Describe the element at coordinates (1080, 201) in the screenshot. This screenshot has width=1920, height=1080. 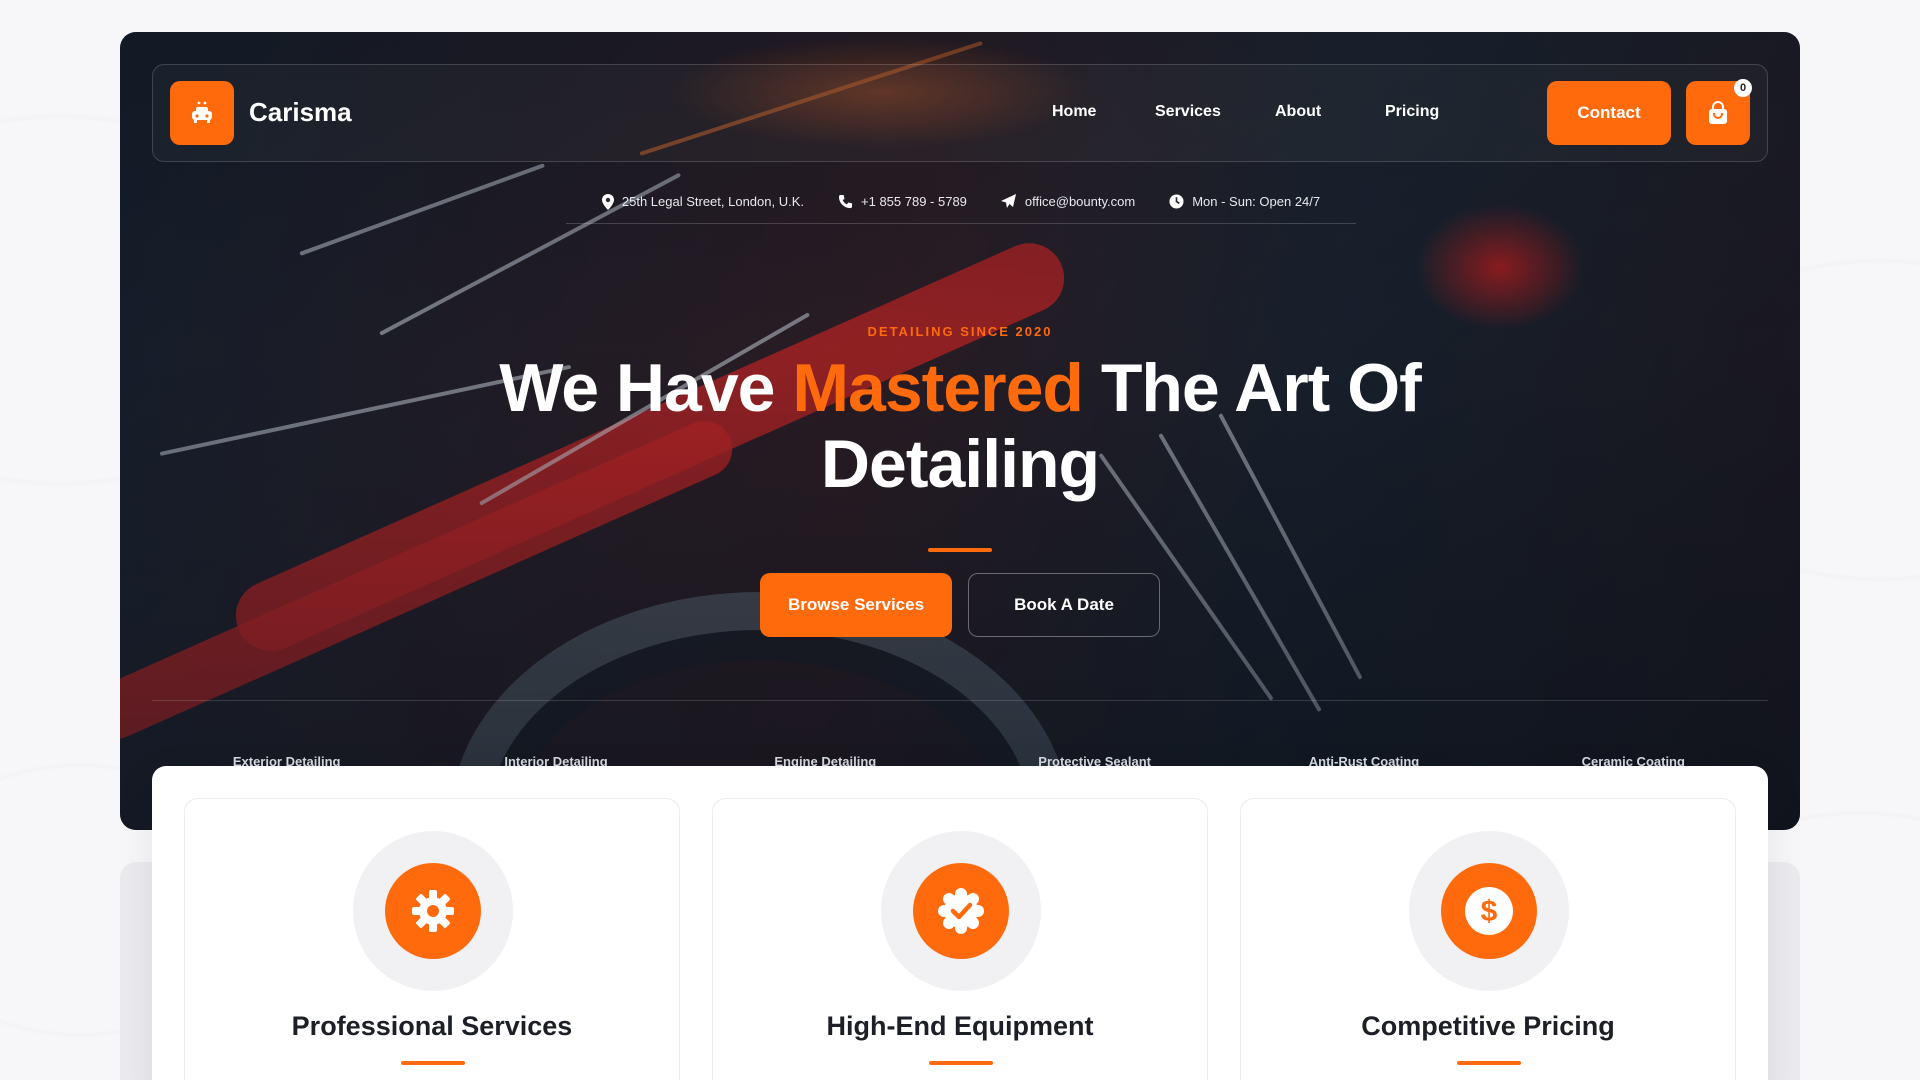
I see `email-text: office@bounty.com` at that location.